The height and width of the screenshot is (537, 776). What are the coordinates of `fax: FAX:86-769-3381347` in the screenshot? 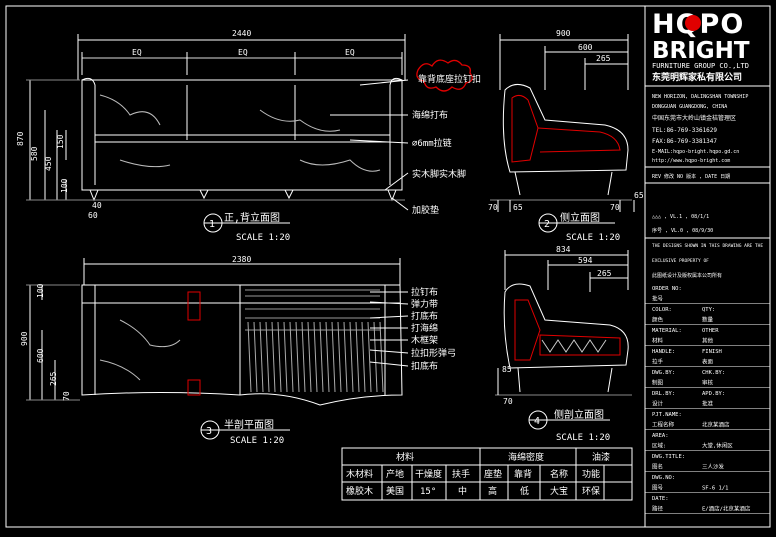 It's located at (684, 141).